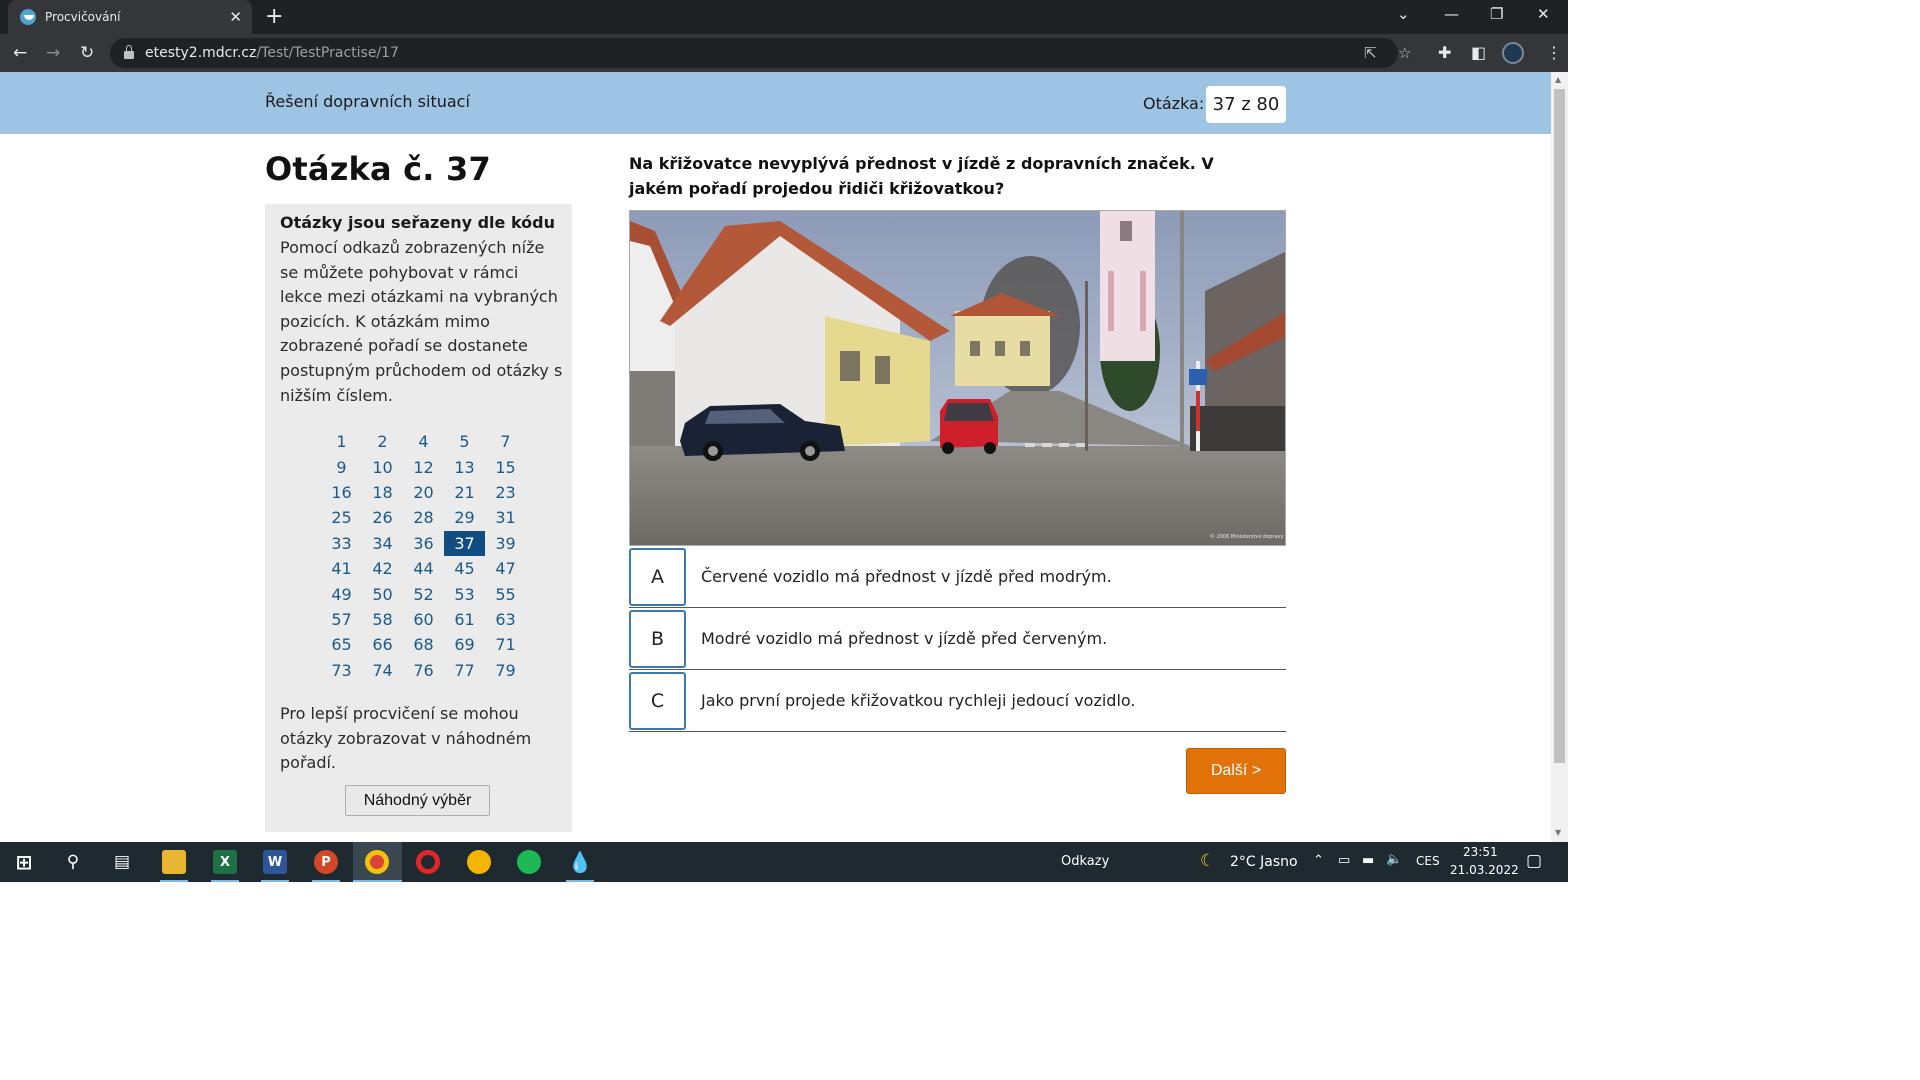 The width and height of the screenshot is (1920, 1080). What do you see at coordinates (341, 644) in the screenshot?
I see `question-link: 65` at bounding box center [341, 644].